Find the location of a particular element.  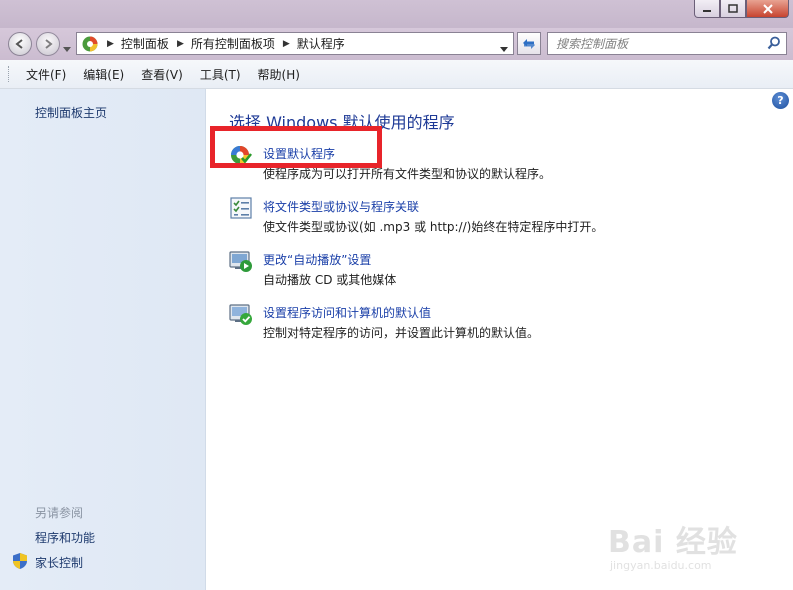

breadcrumb-default-programs: 默认程序 is located at coordinates (321, 43).